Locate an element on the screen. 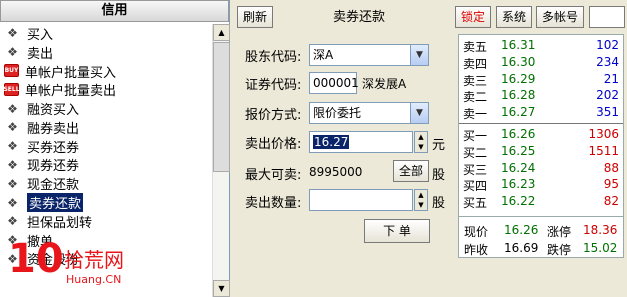 This screenshot has width=627, height=297. max-unit: 股 is located at coordinates (439, 175).